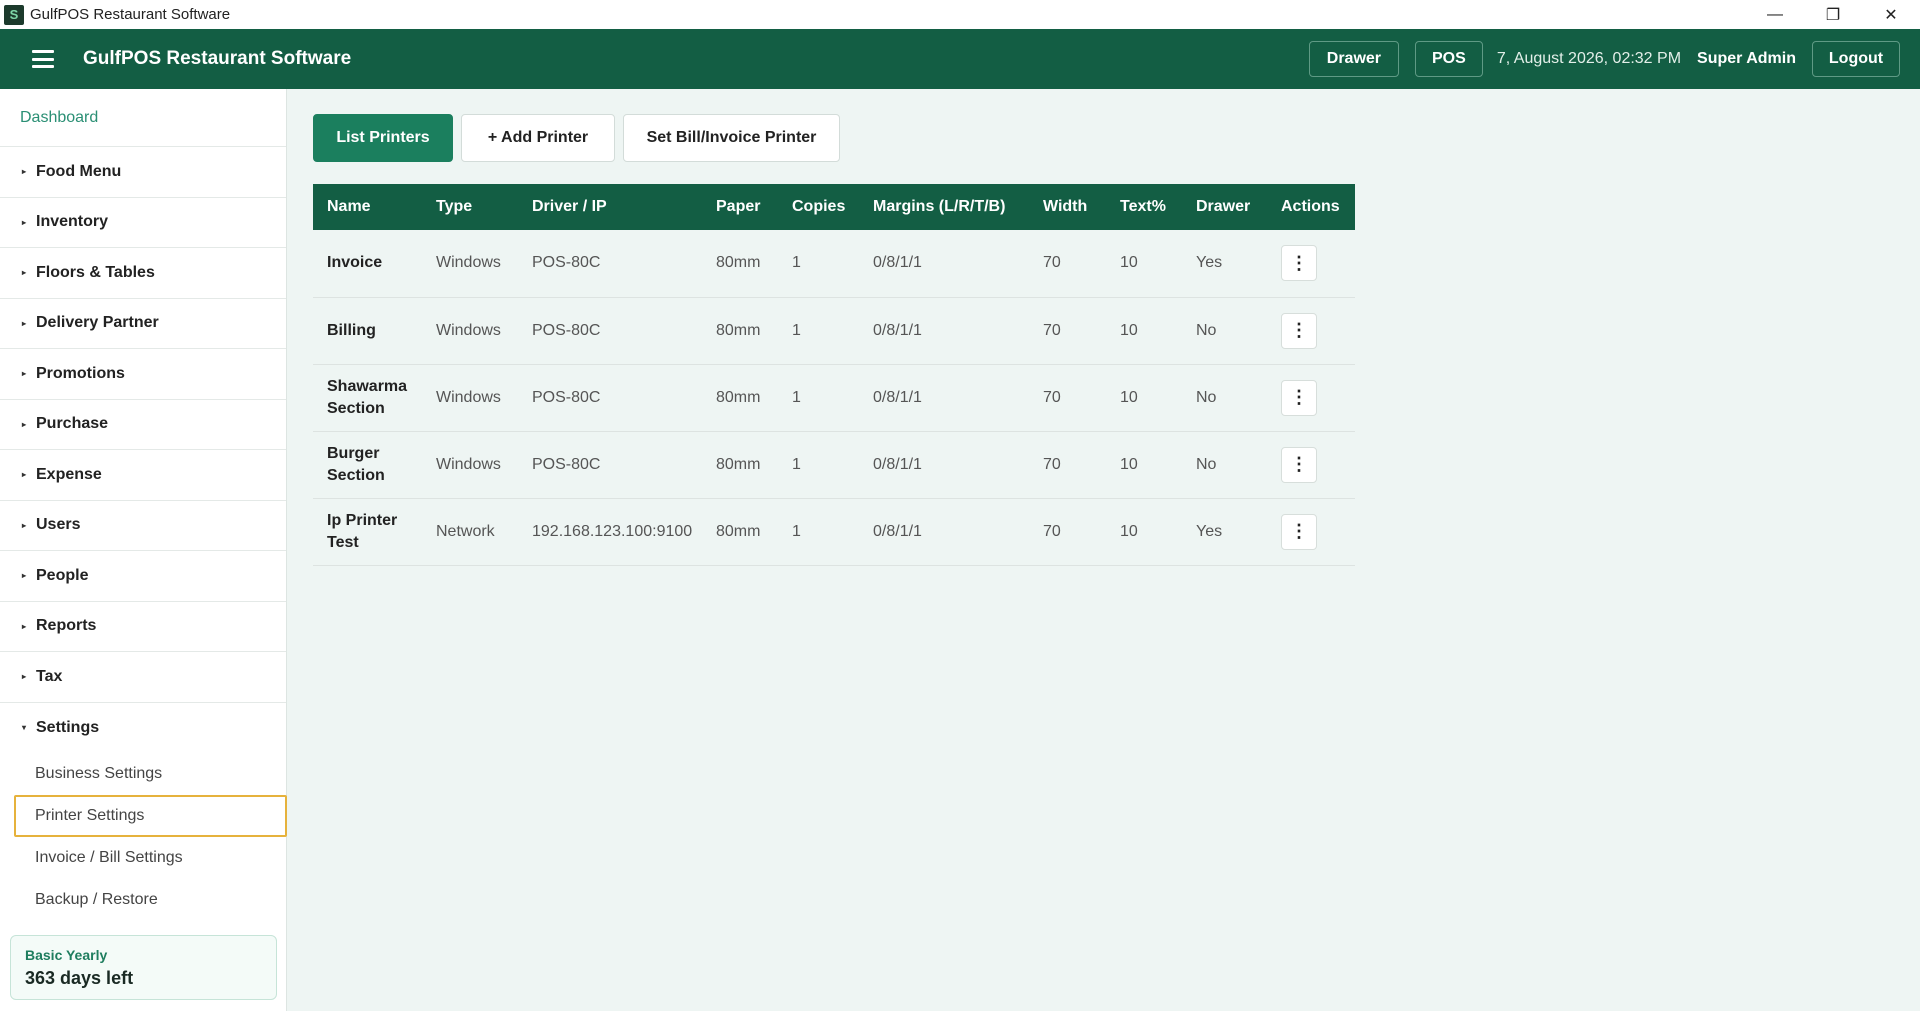 The height and width of the screenshot is (1011, 1920). I want to click on column-header-paper: Paper, so click(738, 206).